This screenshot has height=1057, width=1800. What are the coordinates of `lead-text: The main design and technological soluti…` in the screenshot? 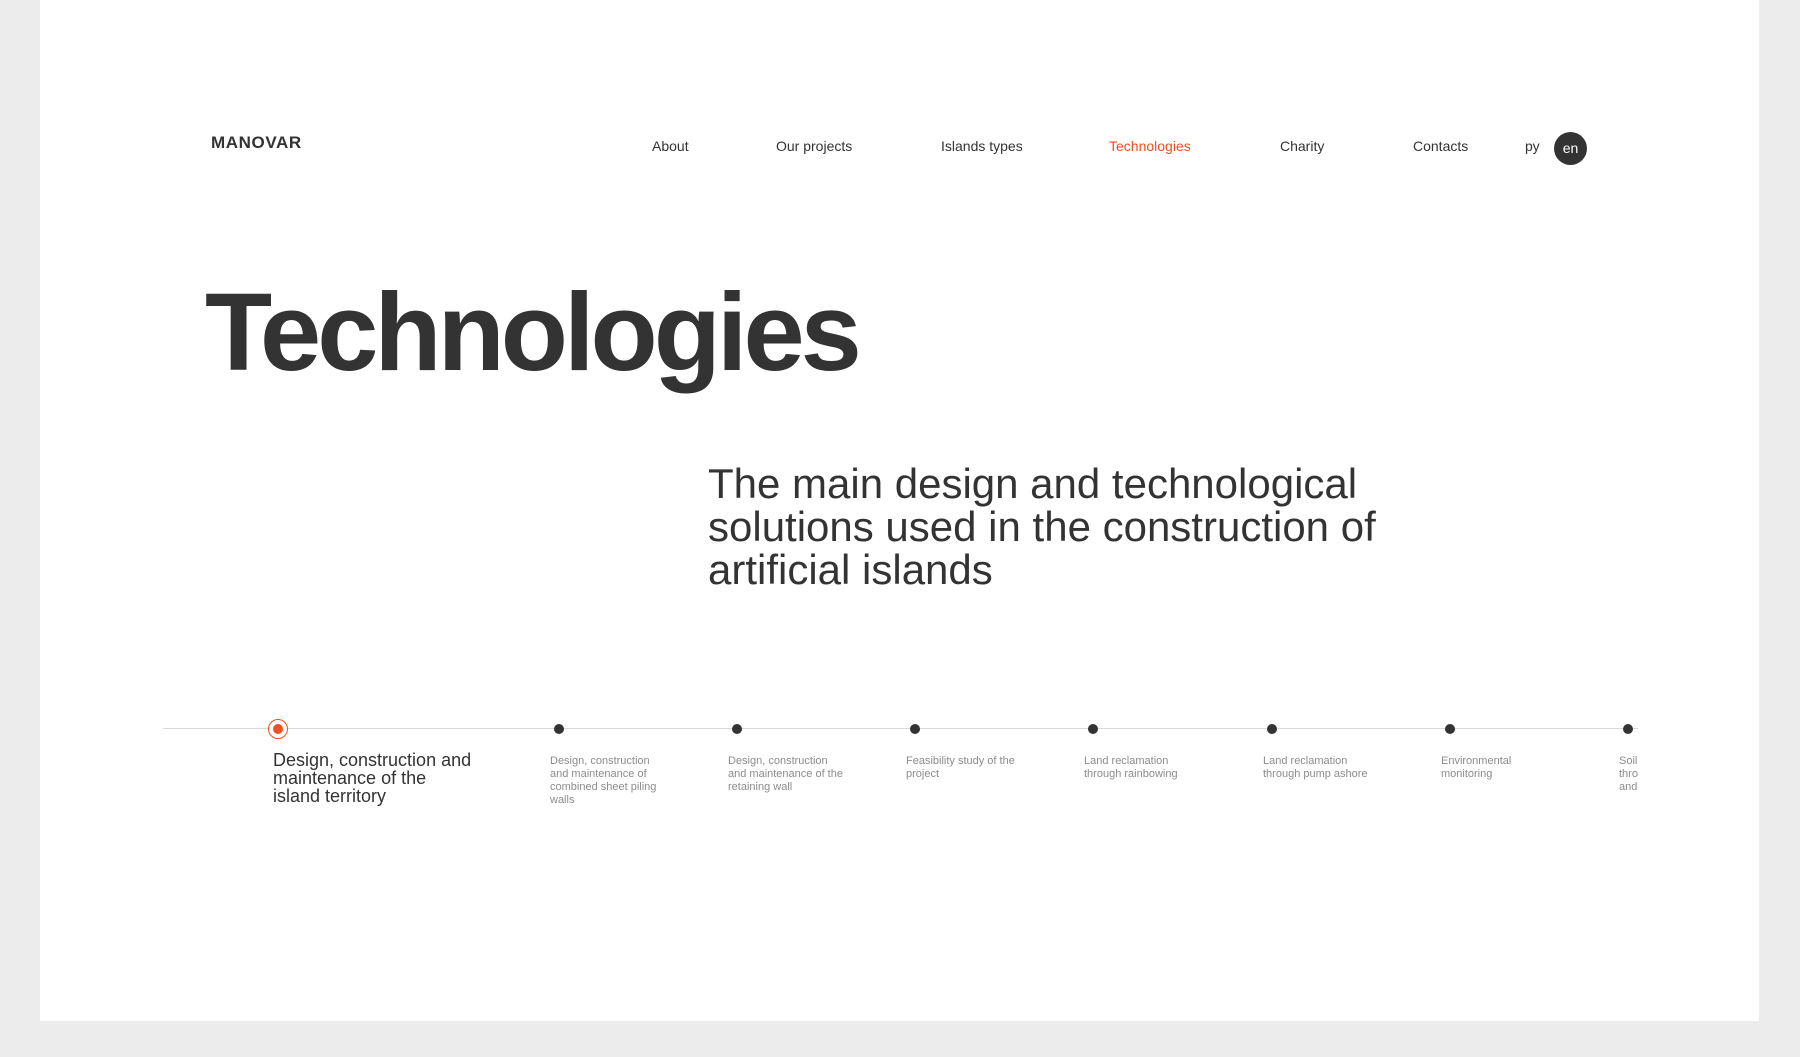 It's located at (1042, 526).